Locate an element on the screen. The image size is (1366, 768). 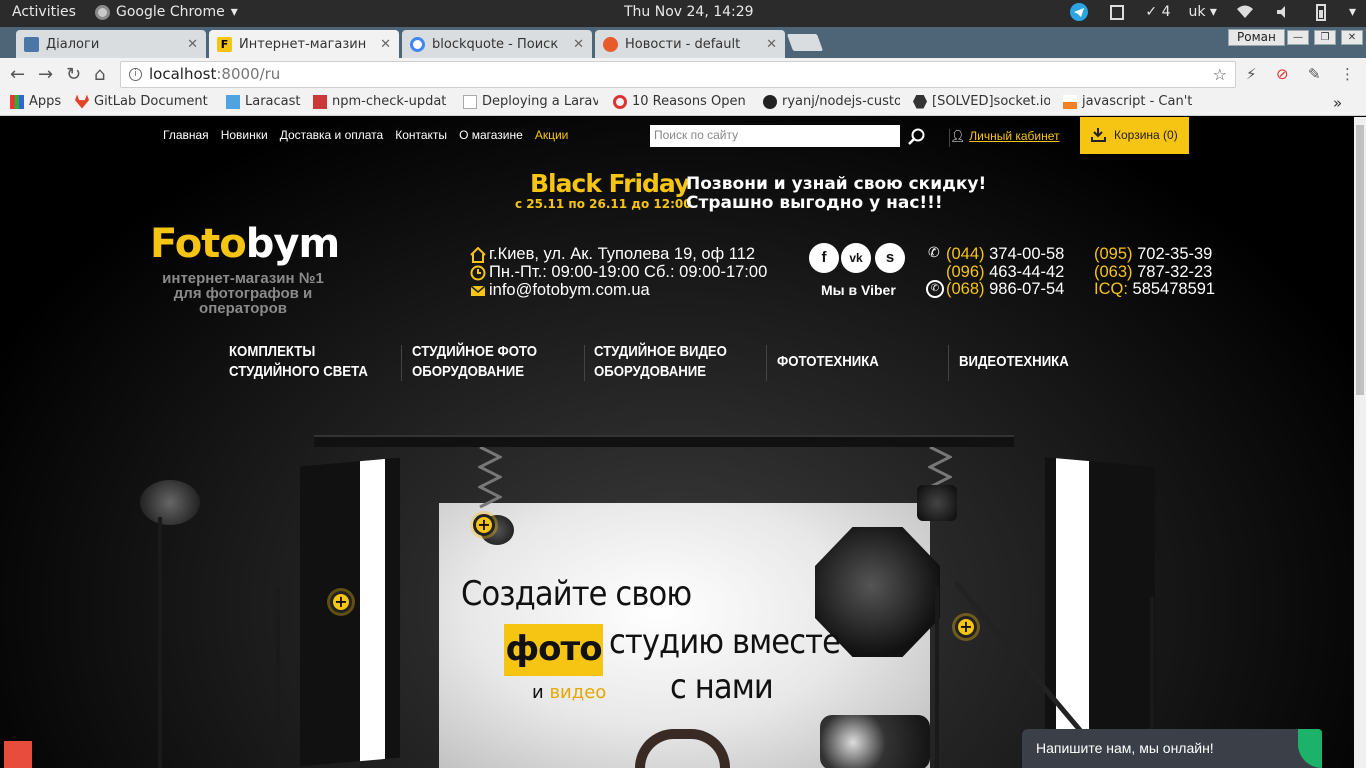
bookmark-github: ryanj/nodejs-custo is located at coordinates (831, 101).